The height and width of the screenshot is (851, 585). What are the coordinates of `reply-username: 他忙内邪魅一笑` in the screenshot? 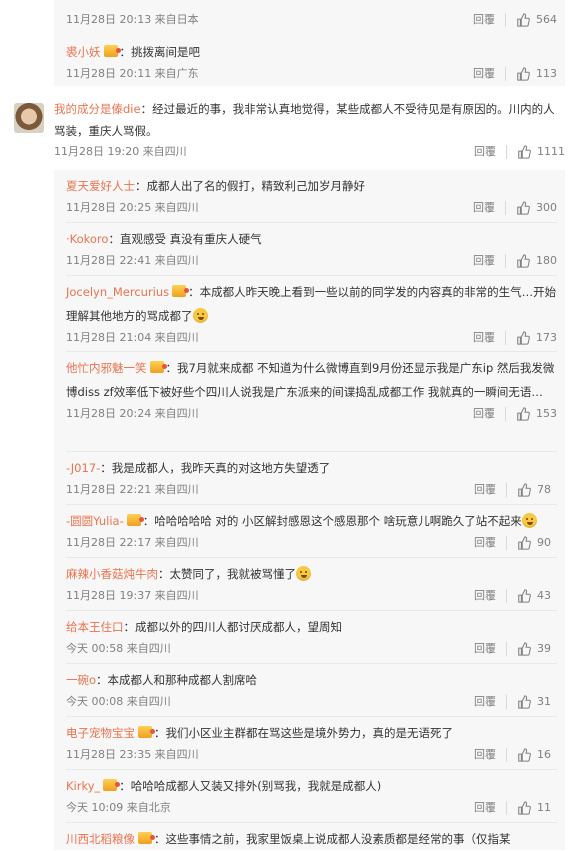 It's located at (106, 368).